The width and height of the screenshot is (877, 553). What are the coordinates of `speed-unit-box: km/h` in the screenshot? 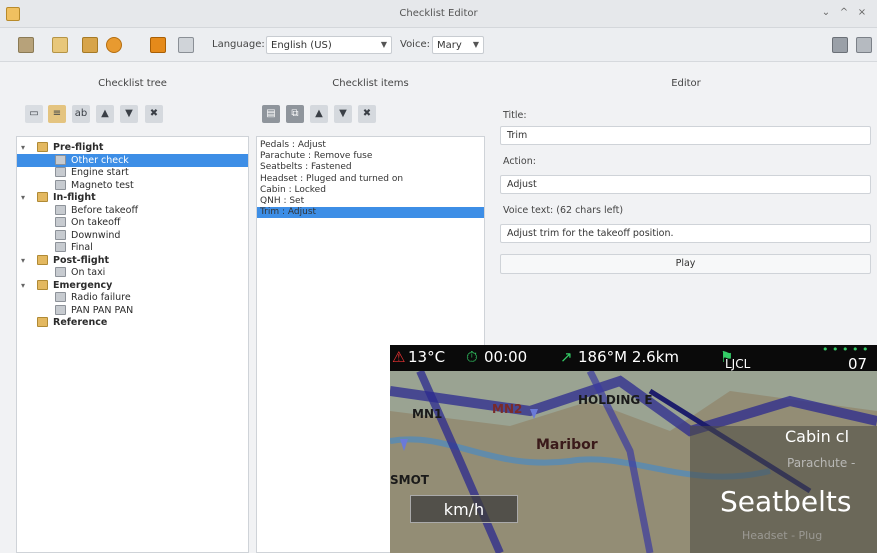 It's located at (464, 509).